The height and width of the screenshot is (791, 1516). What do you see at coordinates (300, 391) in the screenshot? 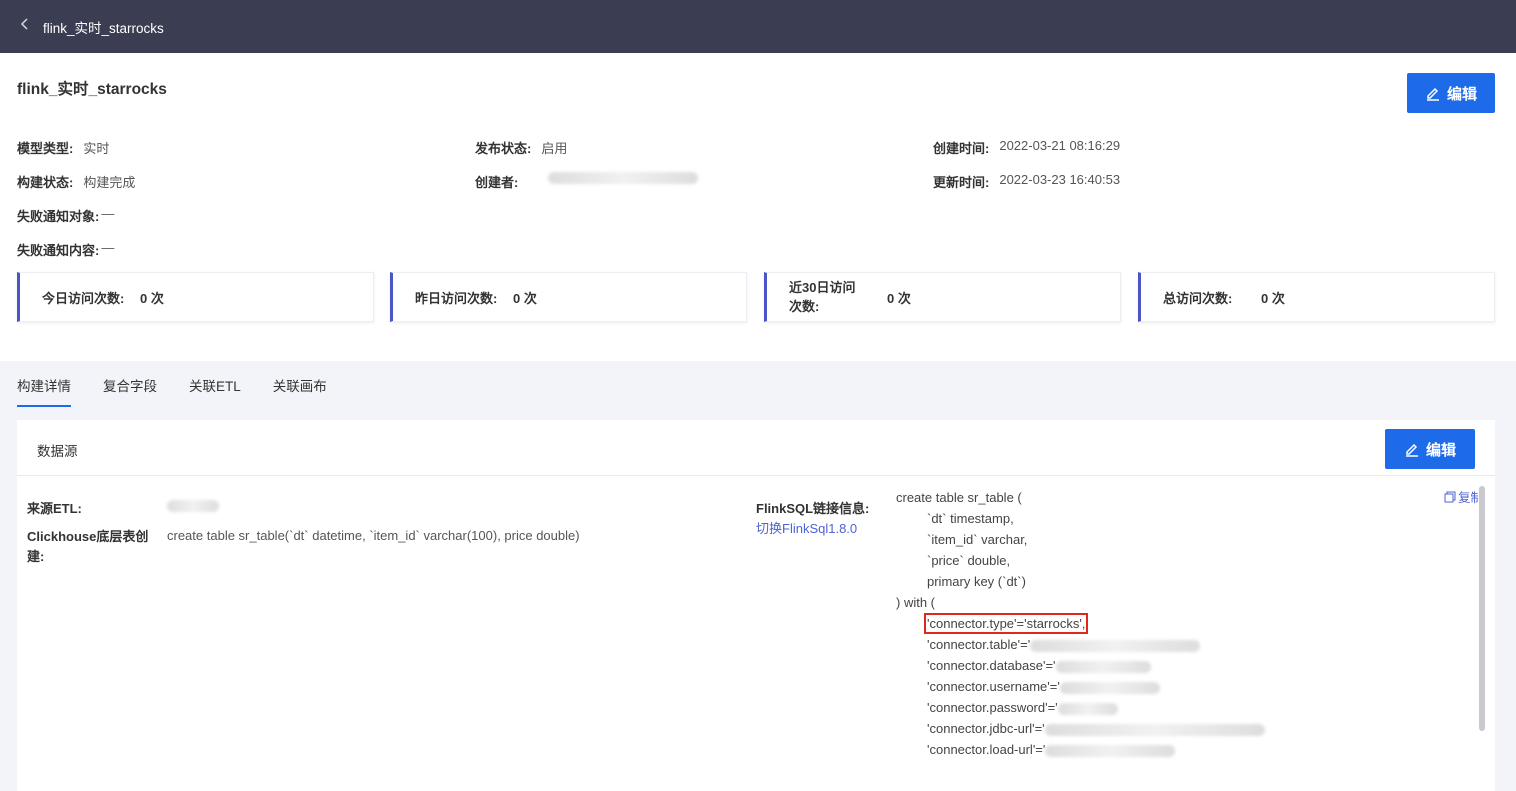
I see `tab-related-canvas: 关联画布` at bounding box center [300, 391].